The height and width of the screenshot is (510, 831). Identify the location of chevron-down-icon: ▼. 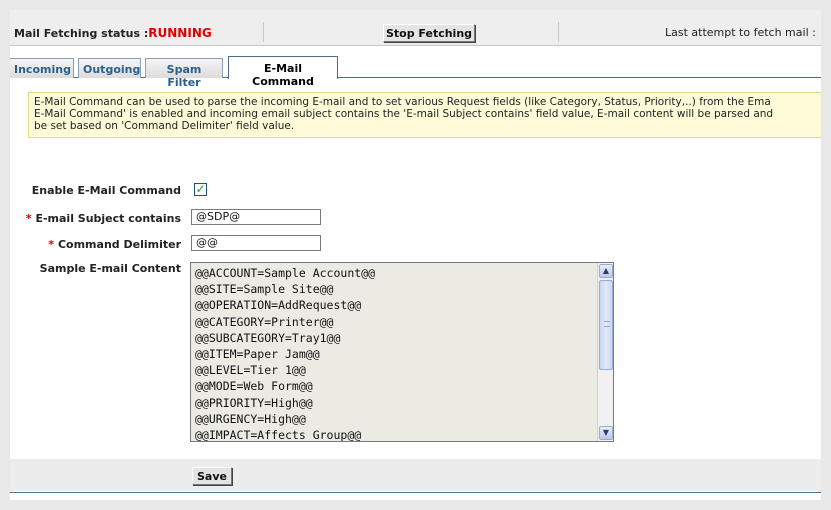
(606, 433).